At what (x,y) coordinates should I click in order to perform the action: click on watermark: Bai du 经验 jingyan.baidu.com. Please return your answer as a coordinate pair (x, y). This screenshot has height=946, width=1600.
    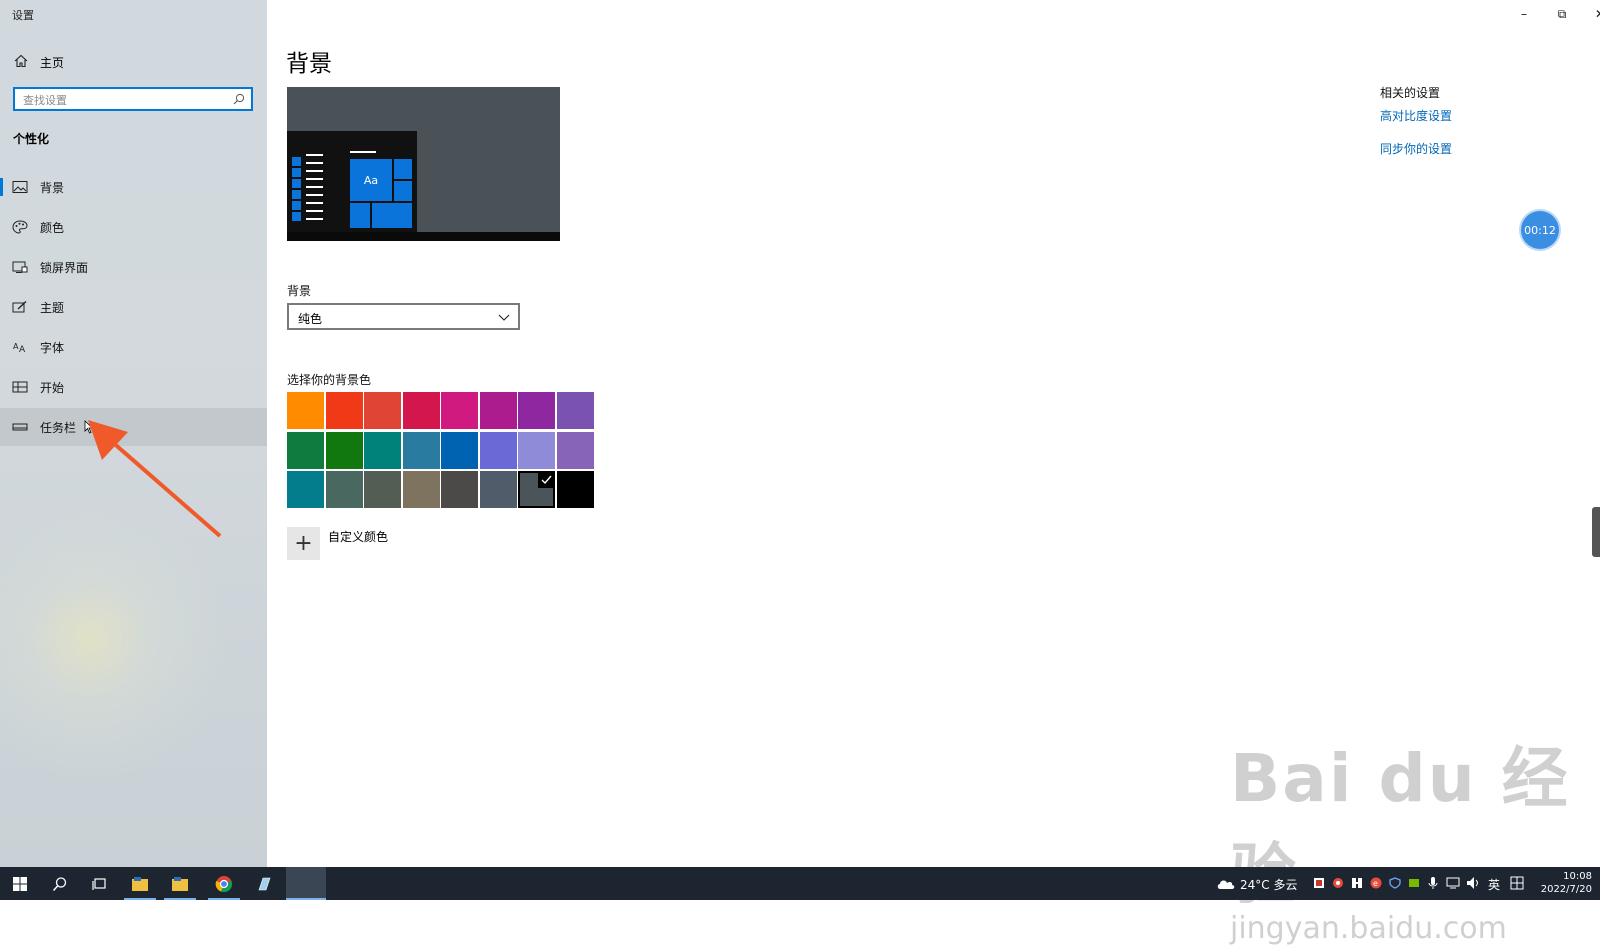
    Looking at the image, I should click on (1415, 835).